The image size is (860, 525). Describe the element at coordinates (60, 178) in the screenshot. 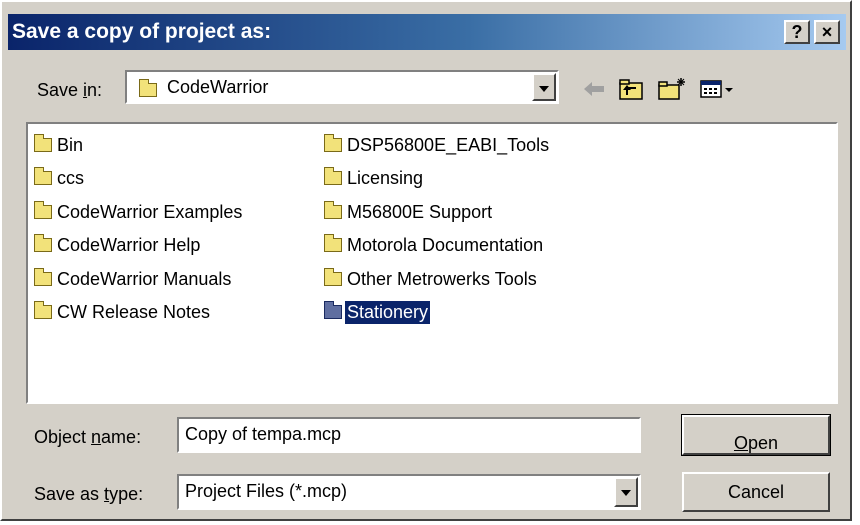

I see `list-item: ccs` at that location.